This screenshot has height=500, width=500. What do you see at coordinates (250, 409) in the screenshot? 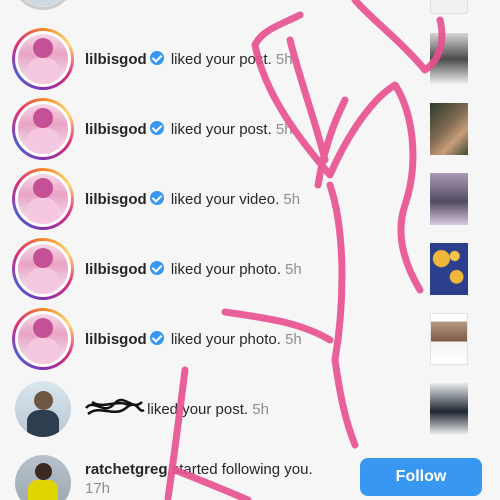
I see `notification-row: liked your post. 5h` at bounding box center [250, 409].